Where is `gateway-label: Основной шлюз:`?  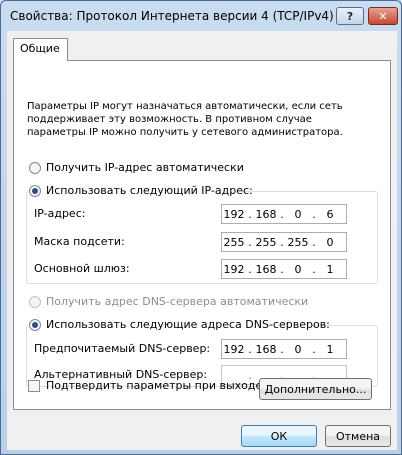 gateway-label: Основной шлюз: is located at coordinates (82, 268).